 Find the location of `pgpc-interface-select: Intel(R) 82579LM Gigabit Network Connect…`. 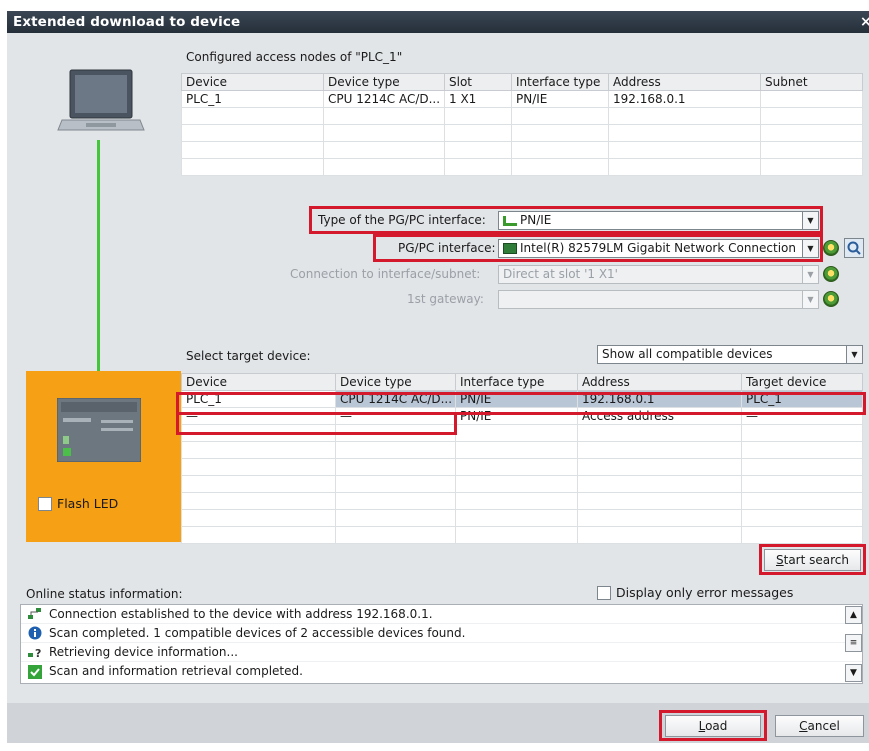

pgpc-interface-select: Intel(R) 82579LM Gigabit Network Connect… is located at coordinates (658, 248).